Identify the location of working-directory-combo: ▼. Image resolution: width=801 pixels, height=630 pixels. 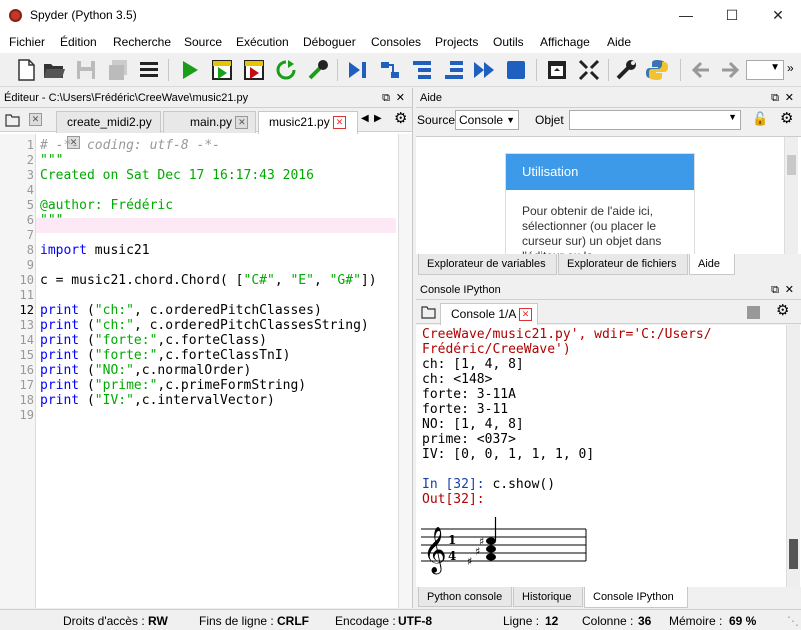
(765, 70).